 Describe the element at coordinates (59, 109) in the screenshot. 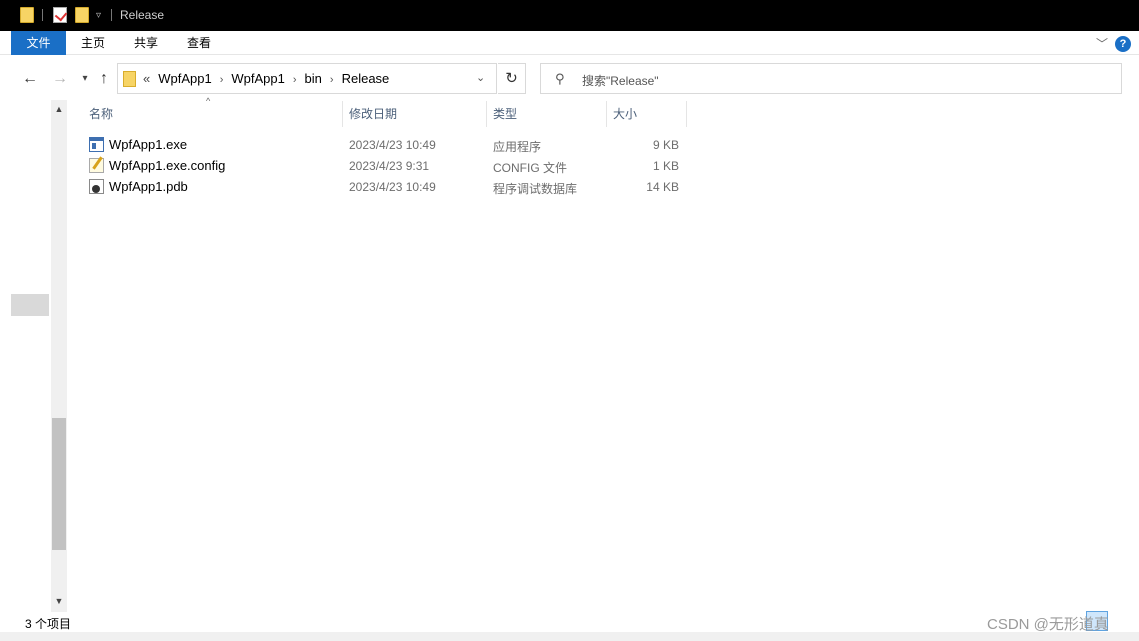

I see `scroll-up-icon: ▲` at that location.